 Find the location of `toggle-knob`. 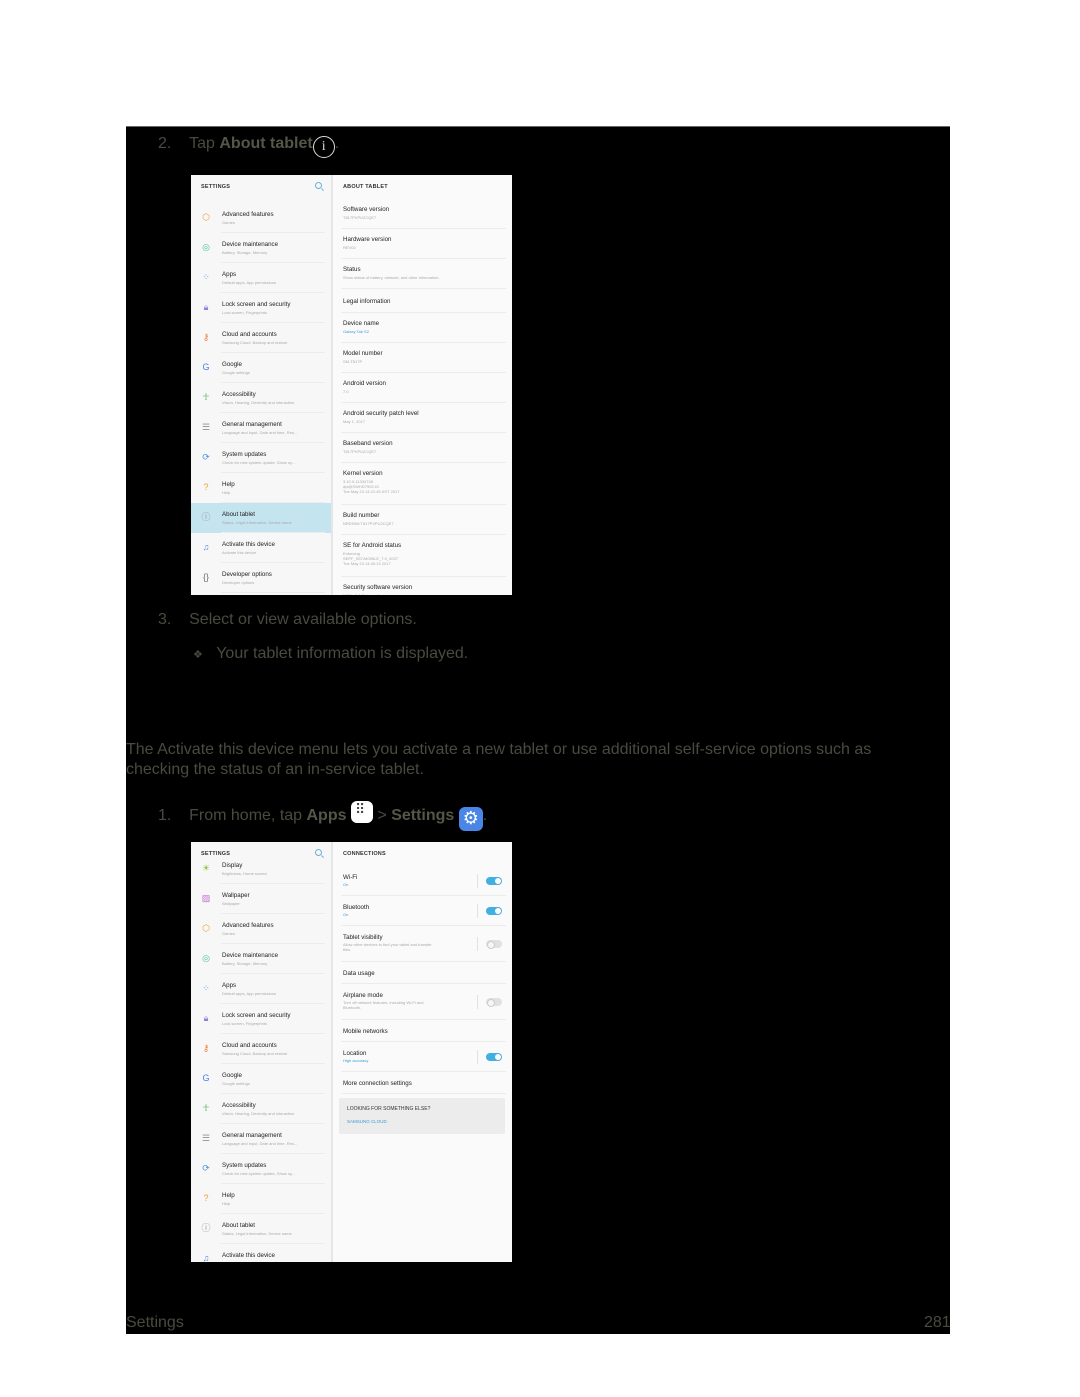

toggle-knob is located at coordinates (491, 944).